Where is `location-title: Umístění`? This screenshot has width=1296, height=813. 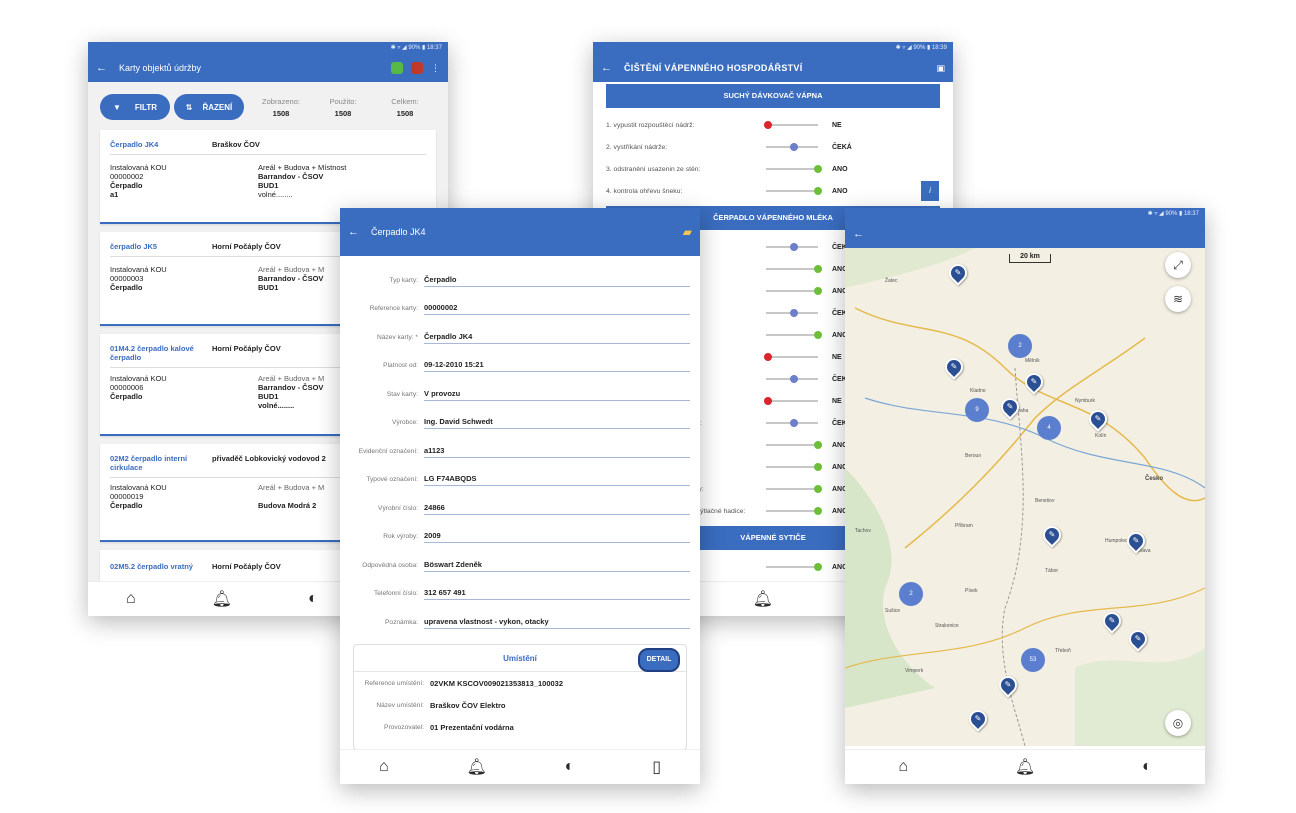 location-title: Umístění is located at coordinates (520, 658).